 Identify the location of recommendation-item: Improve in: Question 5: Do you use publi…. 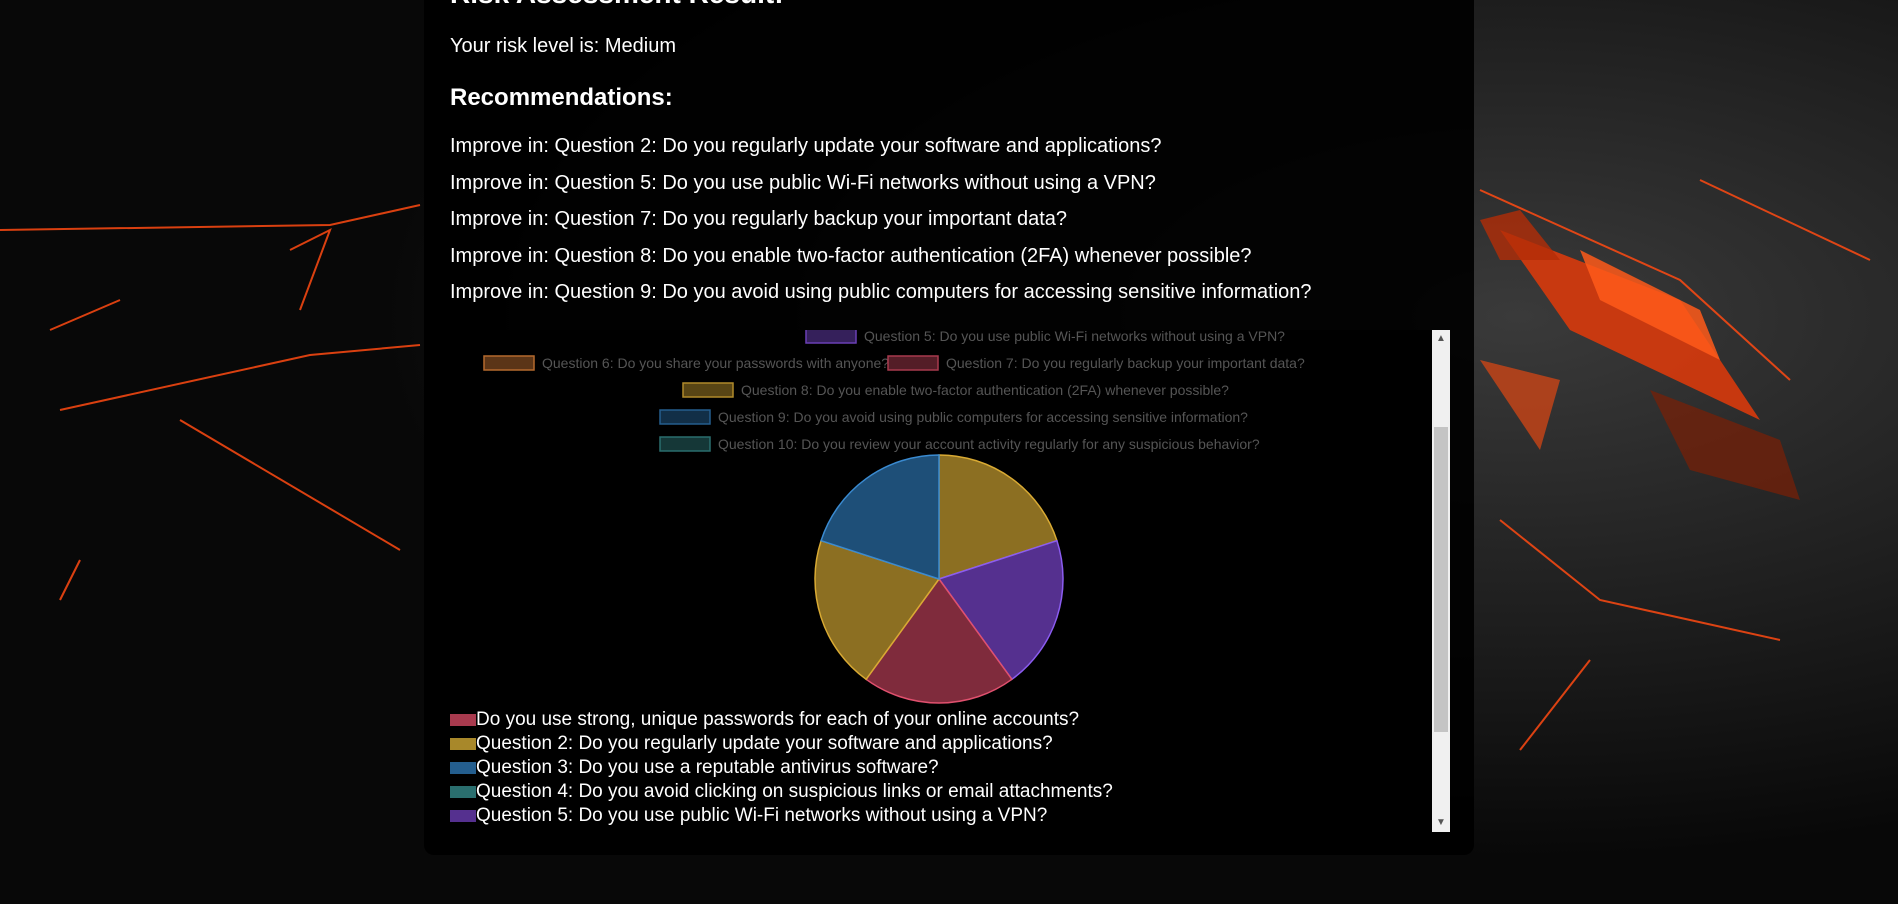
(803, 182).